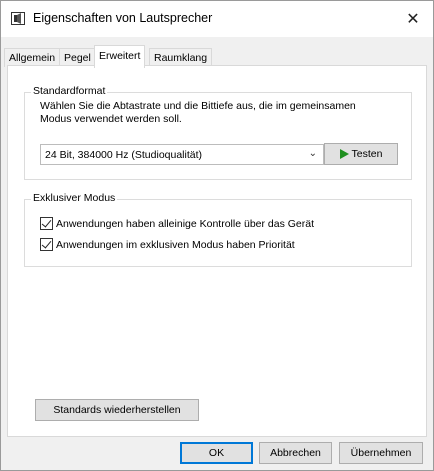 Image resolution: width=434 pixels, height=471 pixels. I want to click on test-button-label: Testen, so click(367, 154).